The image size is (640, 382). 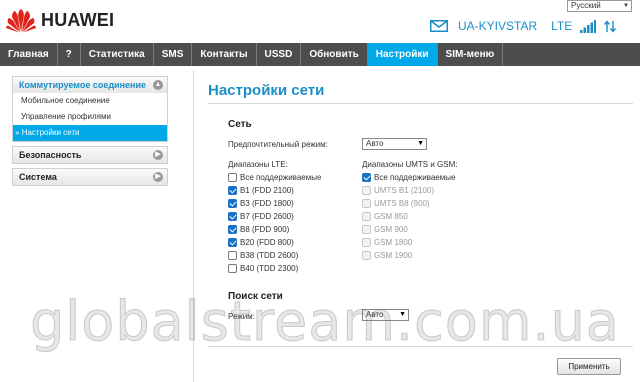 What do you see at coordinates (393, 242) in the screenshot?
I see `checkbox-label: GSM 1800` at bounding box center [393, 242].